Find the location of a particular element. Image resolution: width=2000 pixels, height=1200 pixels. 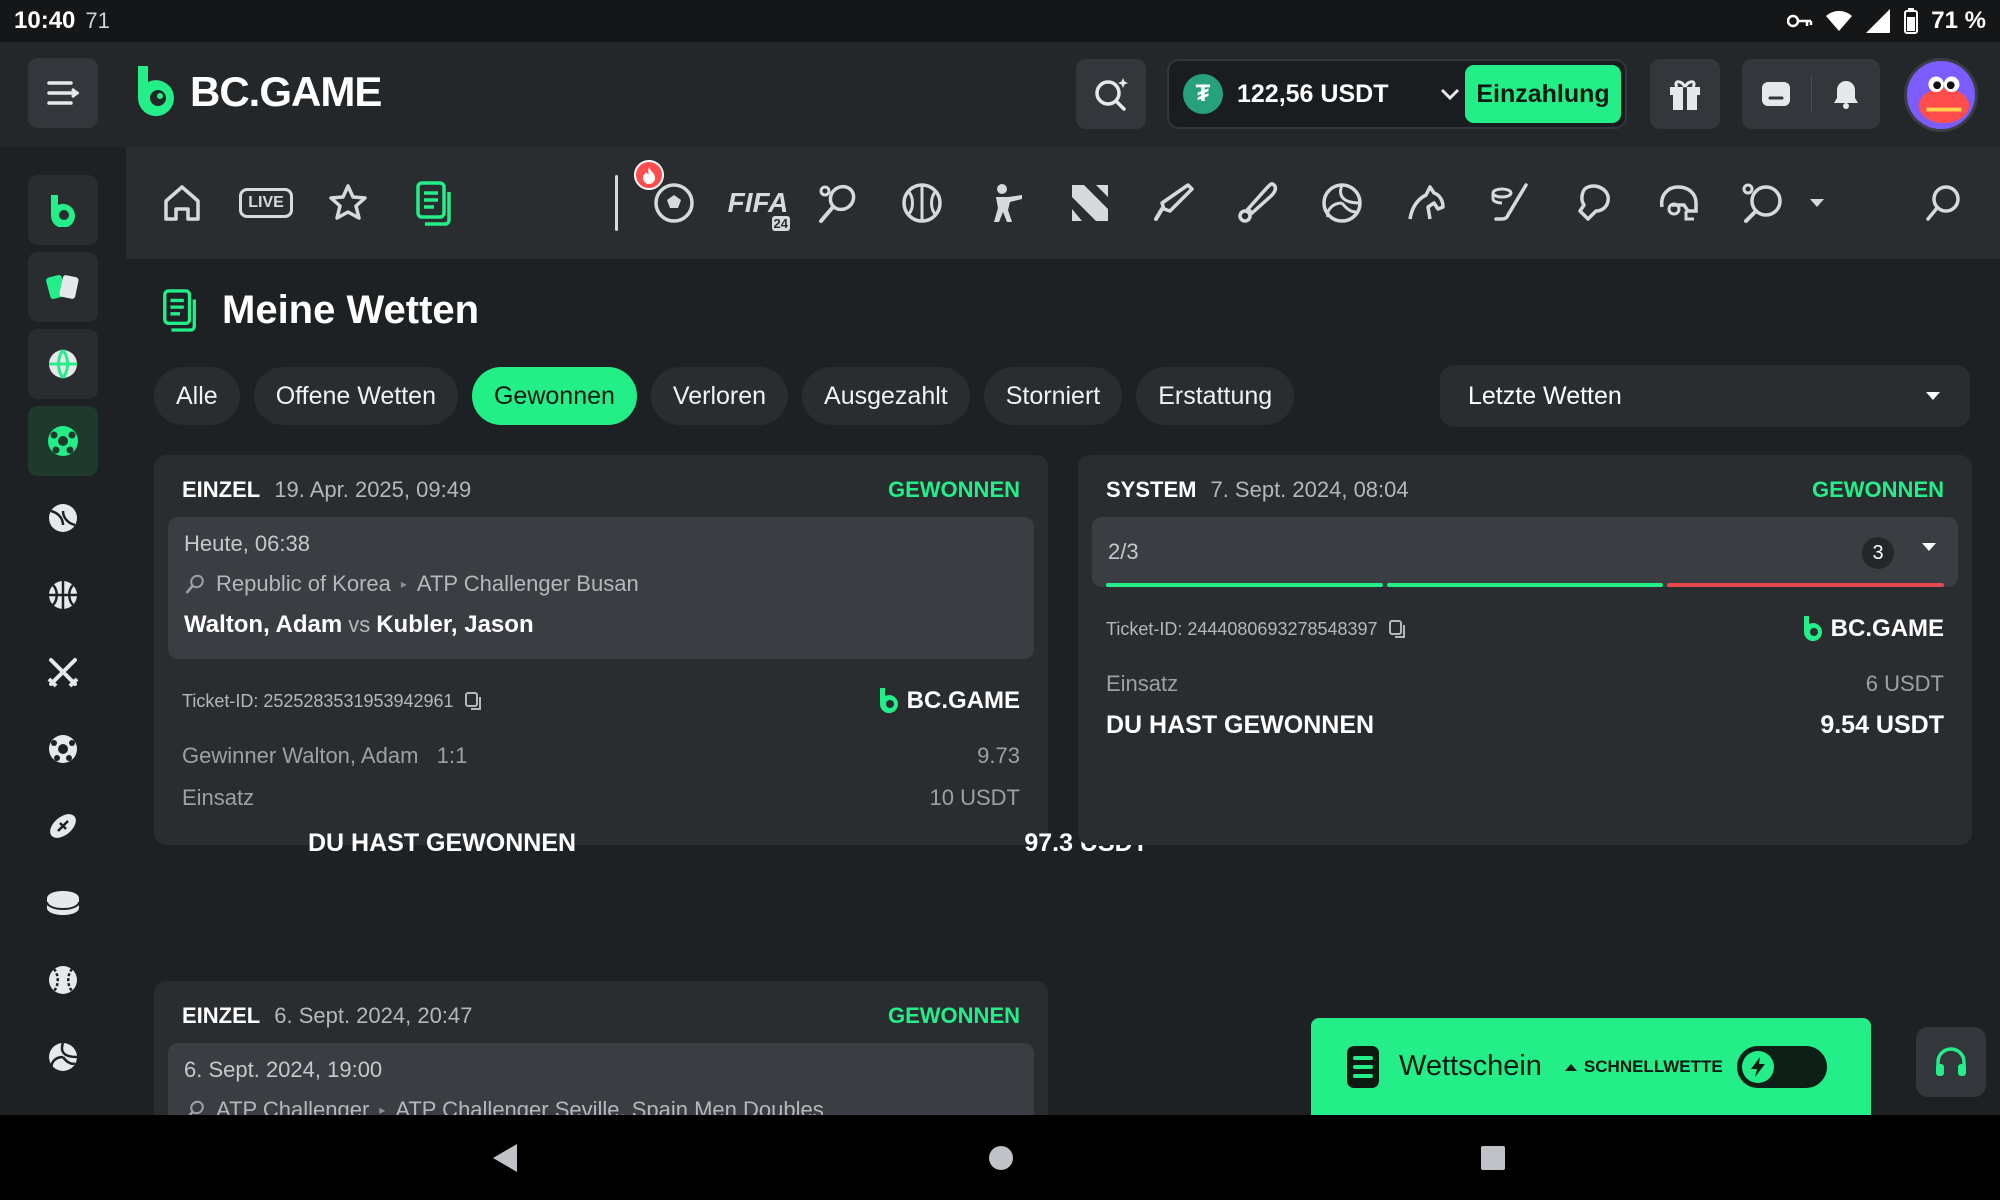

filter-all: Alle is located at coordinates (197, 396).